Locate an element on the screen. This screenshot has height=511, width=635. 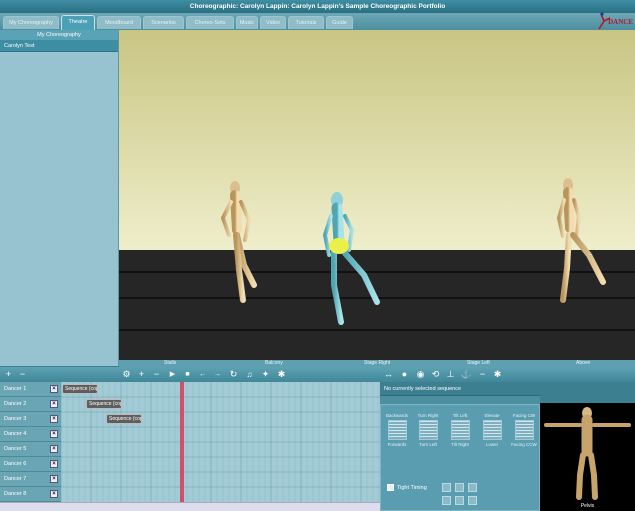
list-item: Carolyn Test is located at coordinates (59, 46).